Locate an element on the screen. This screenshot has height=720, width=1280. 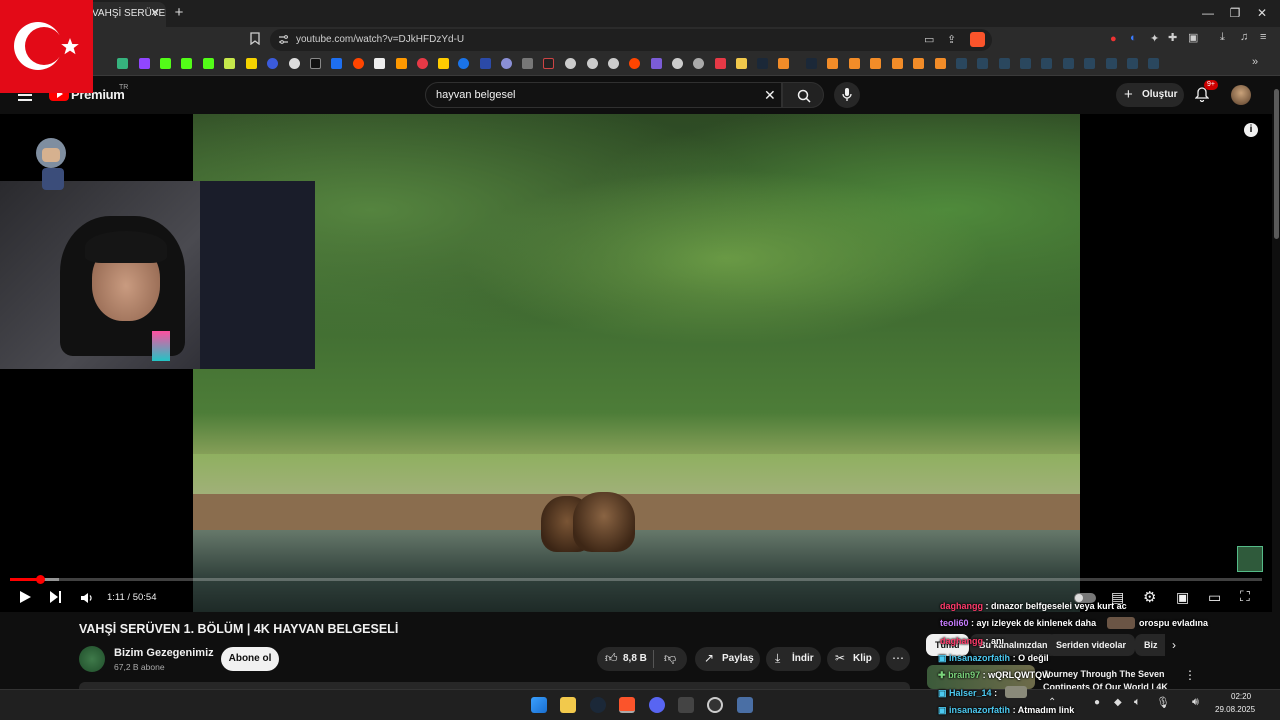
channel-avatar is located at coordinates (92, 659).